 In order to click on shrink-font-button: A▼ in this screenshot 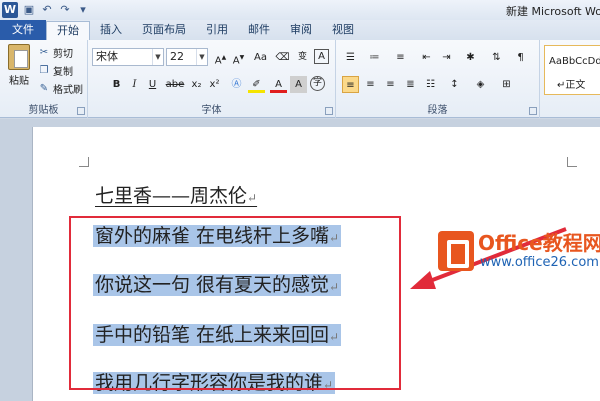, I will do `click(238, 57)`.